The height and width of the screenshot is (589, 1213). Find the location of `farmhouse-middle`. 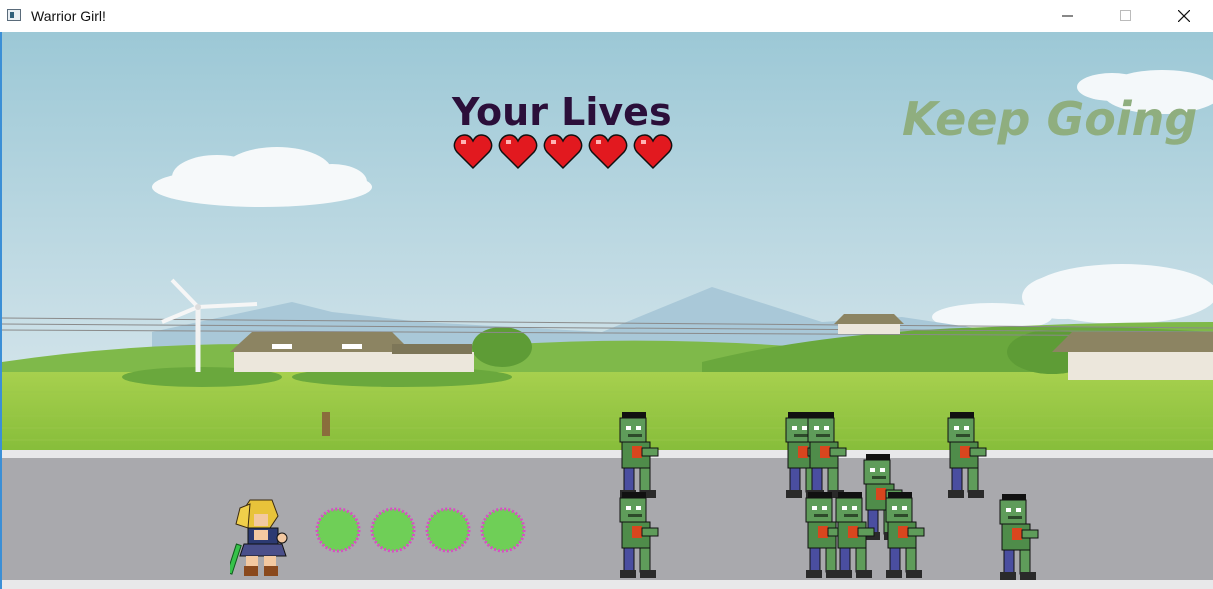

farmhouse-middle is located at coordinates (869, 324).